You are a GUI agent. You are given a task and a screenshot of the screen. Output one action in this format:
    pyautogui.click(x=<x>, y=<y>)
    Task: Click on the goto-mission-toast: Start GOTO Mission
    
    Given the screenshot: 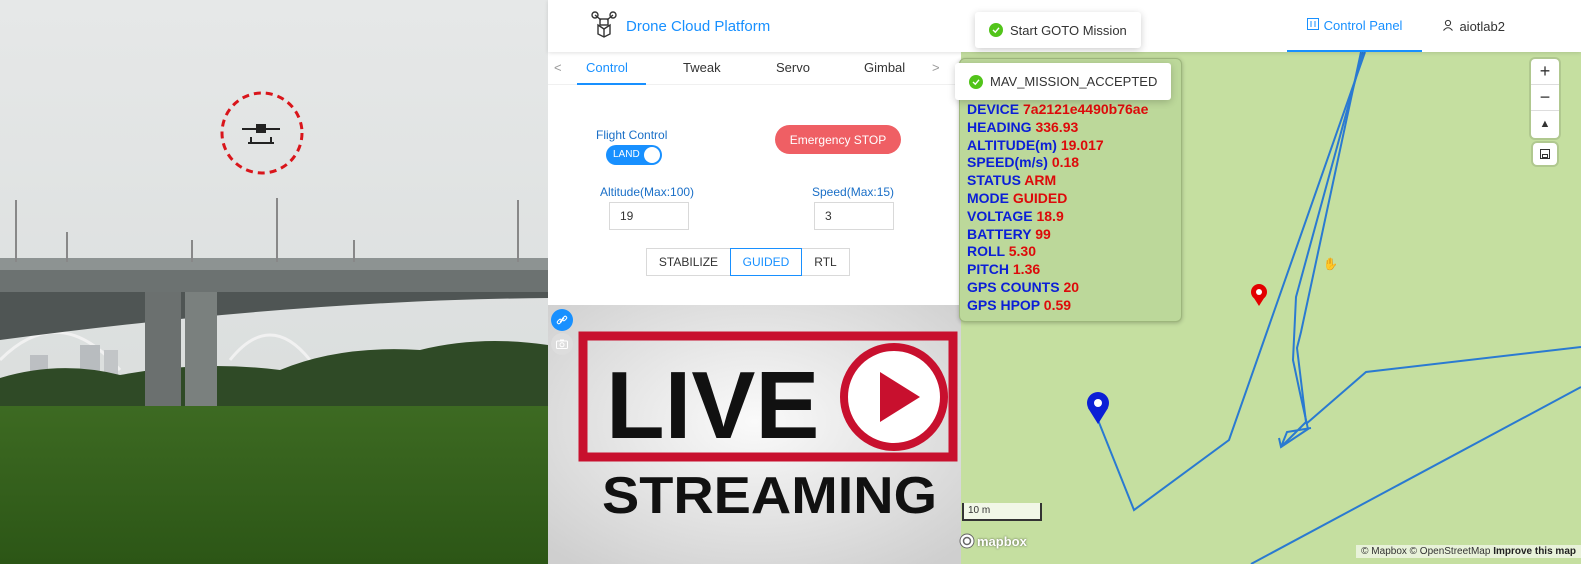 What is the action you would take?
    pyautogui.click(x=1058, y=30)
    